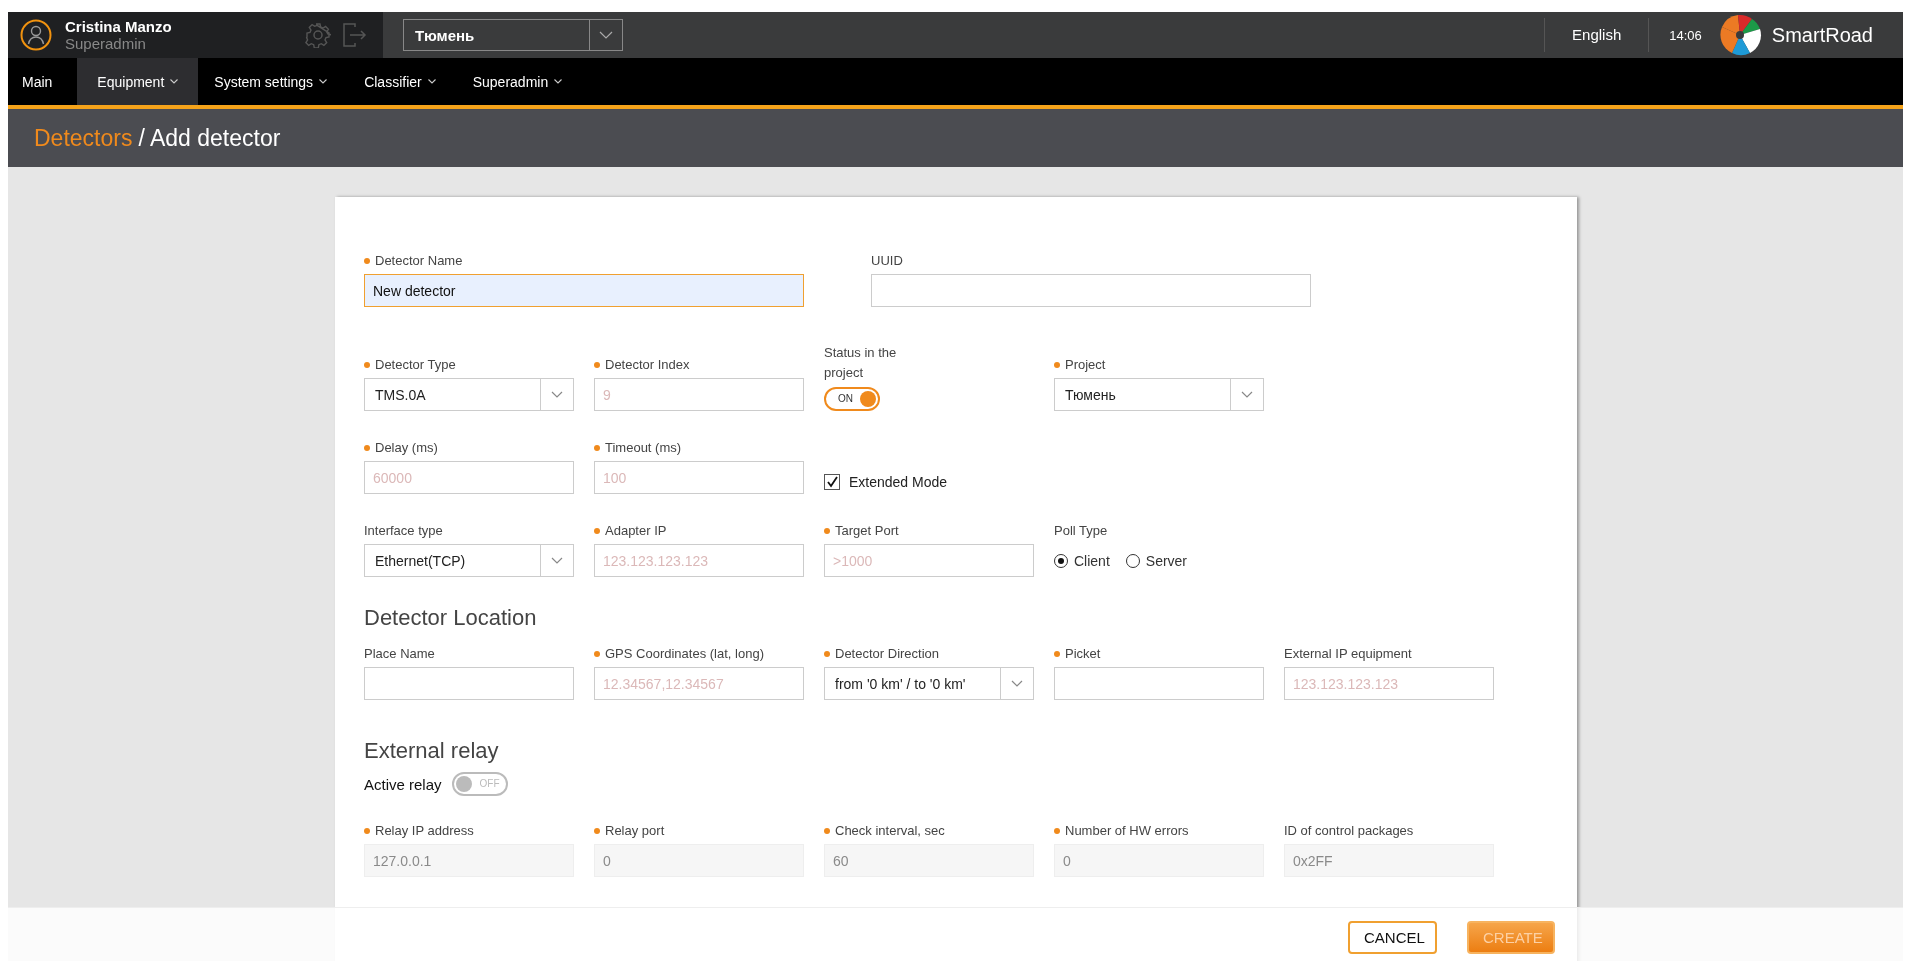 This screenshot has width=1911, height=961. What do you see at coordinates (699, 394) in the screenshot?
I see `input-field: 9` at bounding box center [699, 394].